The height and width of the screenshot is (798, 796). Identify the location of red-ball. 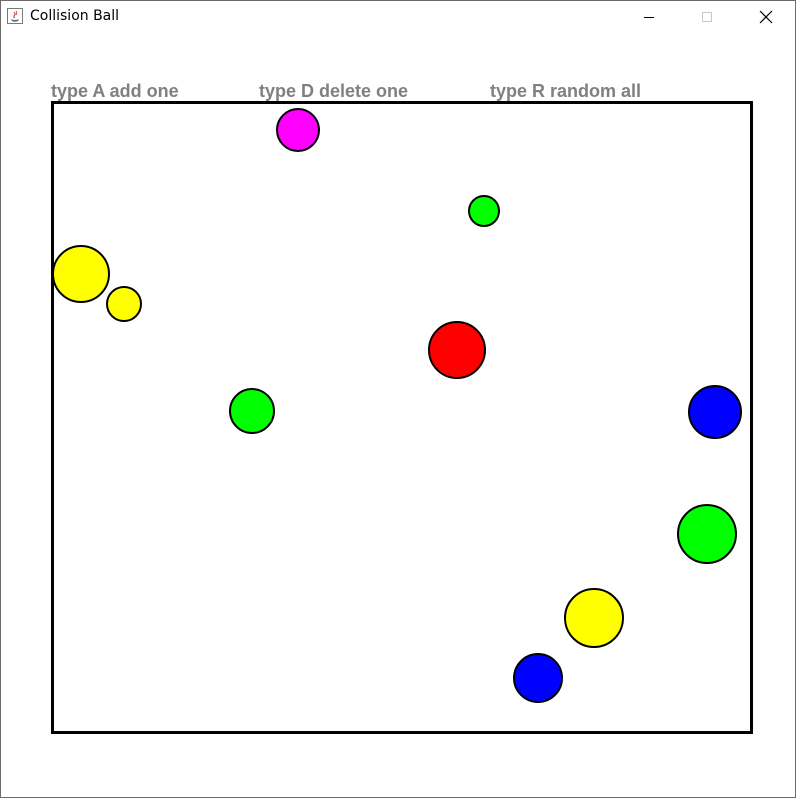
(457, 350).